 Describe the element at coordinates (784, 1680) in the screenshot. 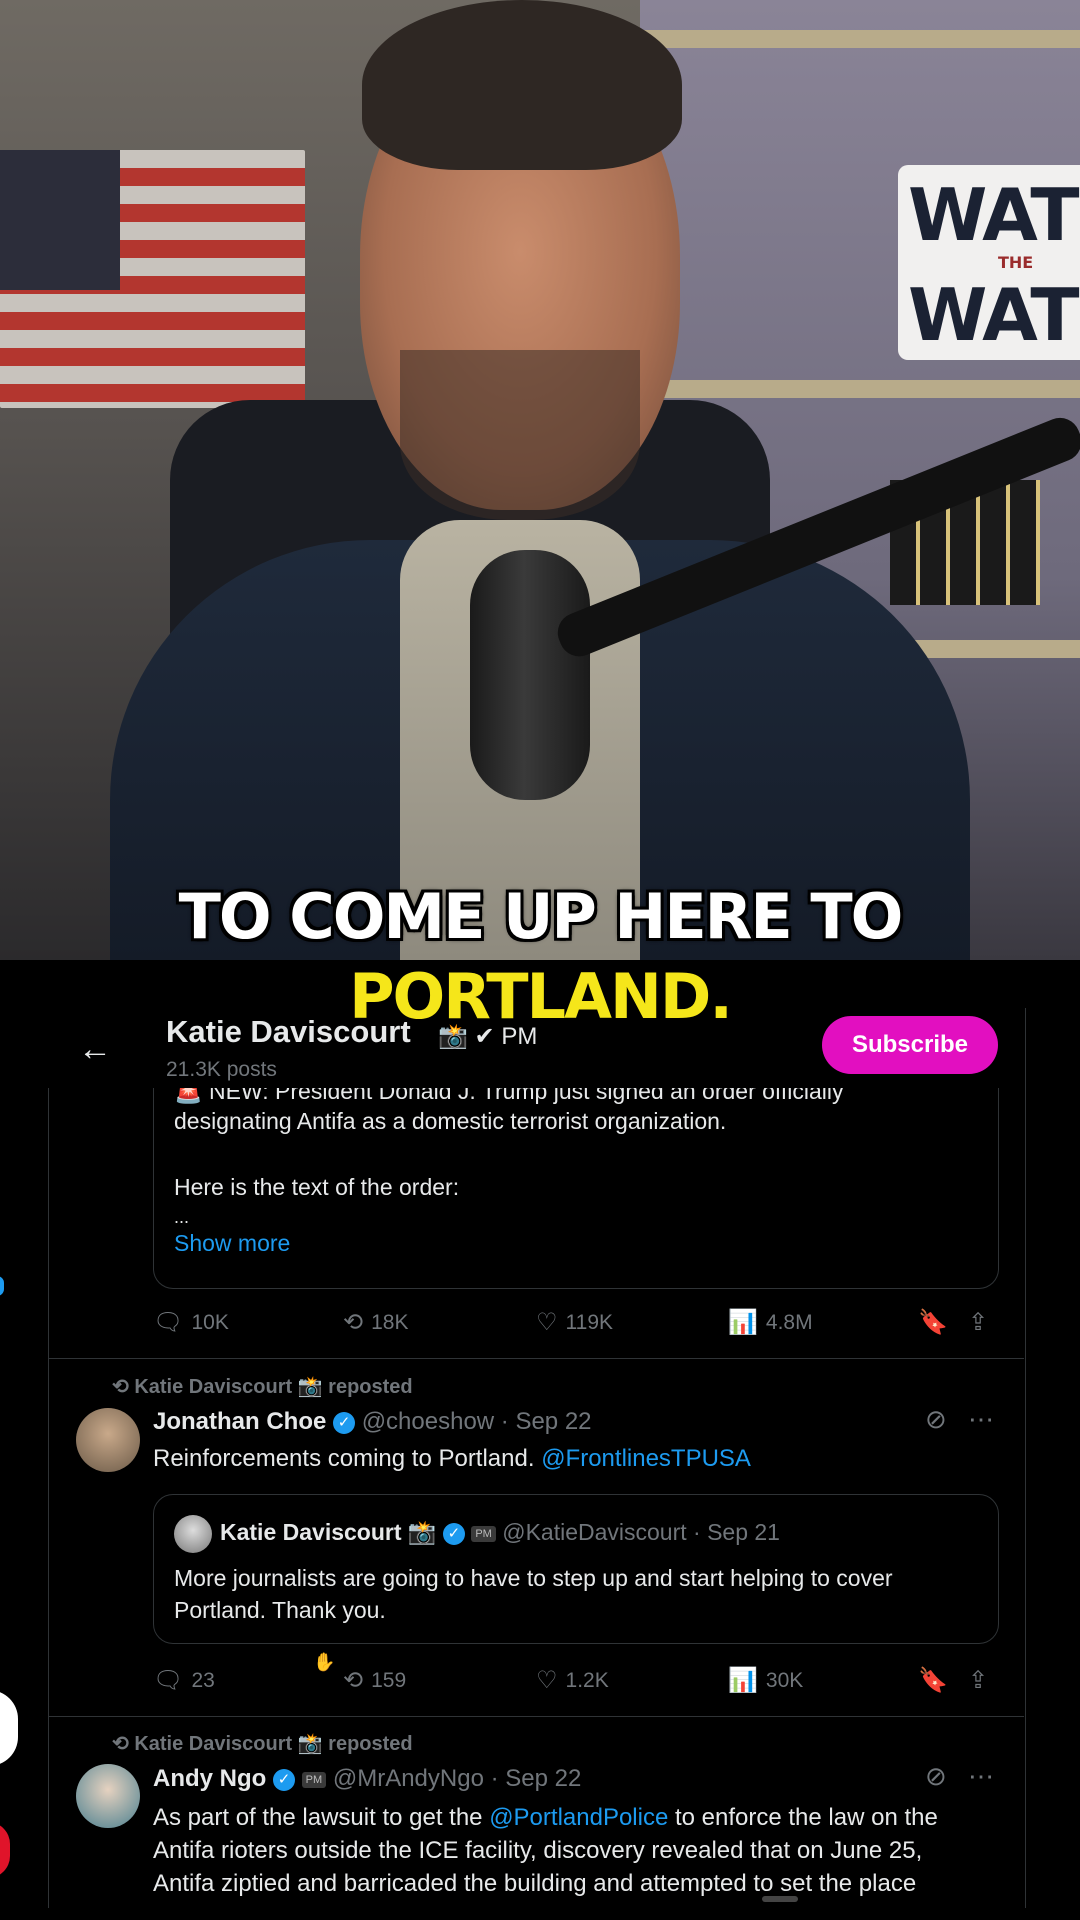

I see `views-count: 30K` at that location.